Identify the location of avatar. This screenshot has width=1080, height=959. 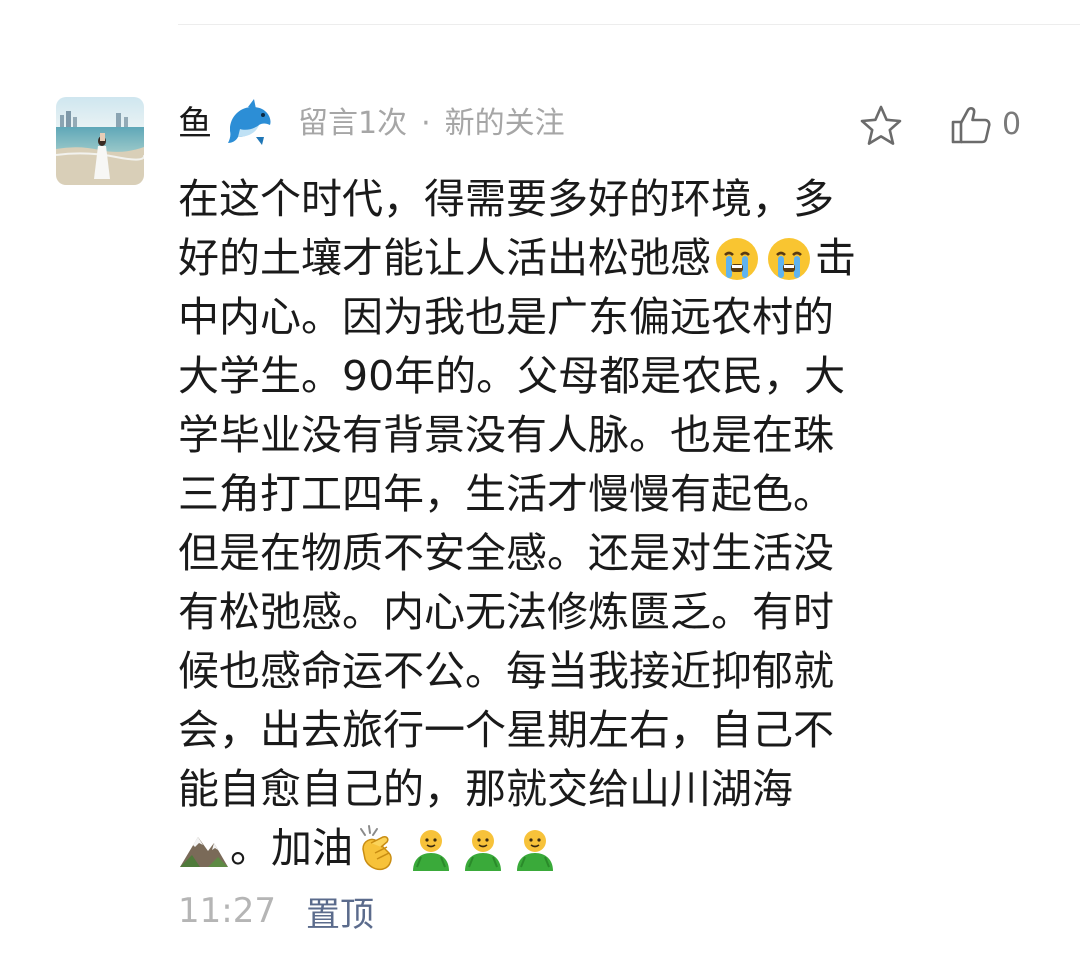
(100, 141).